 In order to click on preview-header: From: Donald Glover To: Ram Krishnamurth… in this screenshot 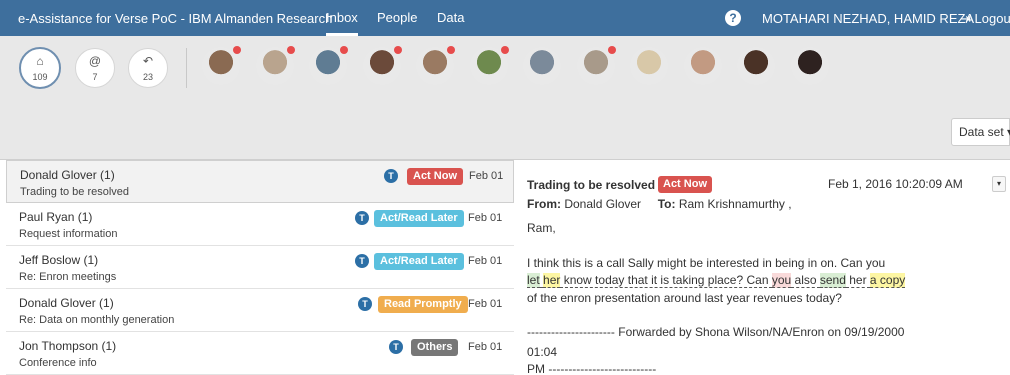, I will do `click(659, 204)`.